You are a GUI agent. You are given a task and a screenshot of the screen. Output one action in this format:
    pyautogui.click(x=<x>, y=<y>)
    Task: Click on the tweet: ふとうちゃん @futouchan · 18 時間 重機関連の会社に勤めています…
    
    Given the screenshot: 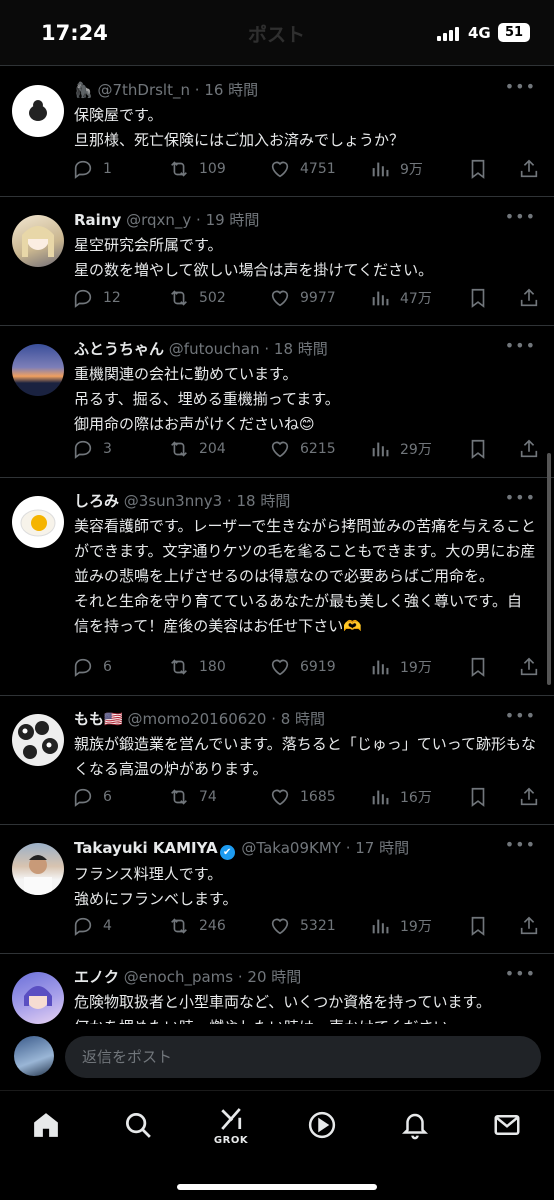 What is the action you would take?
    pyautogui.click(x=277, y=402)
    